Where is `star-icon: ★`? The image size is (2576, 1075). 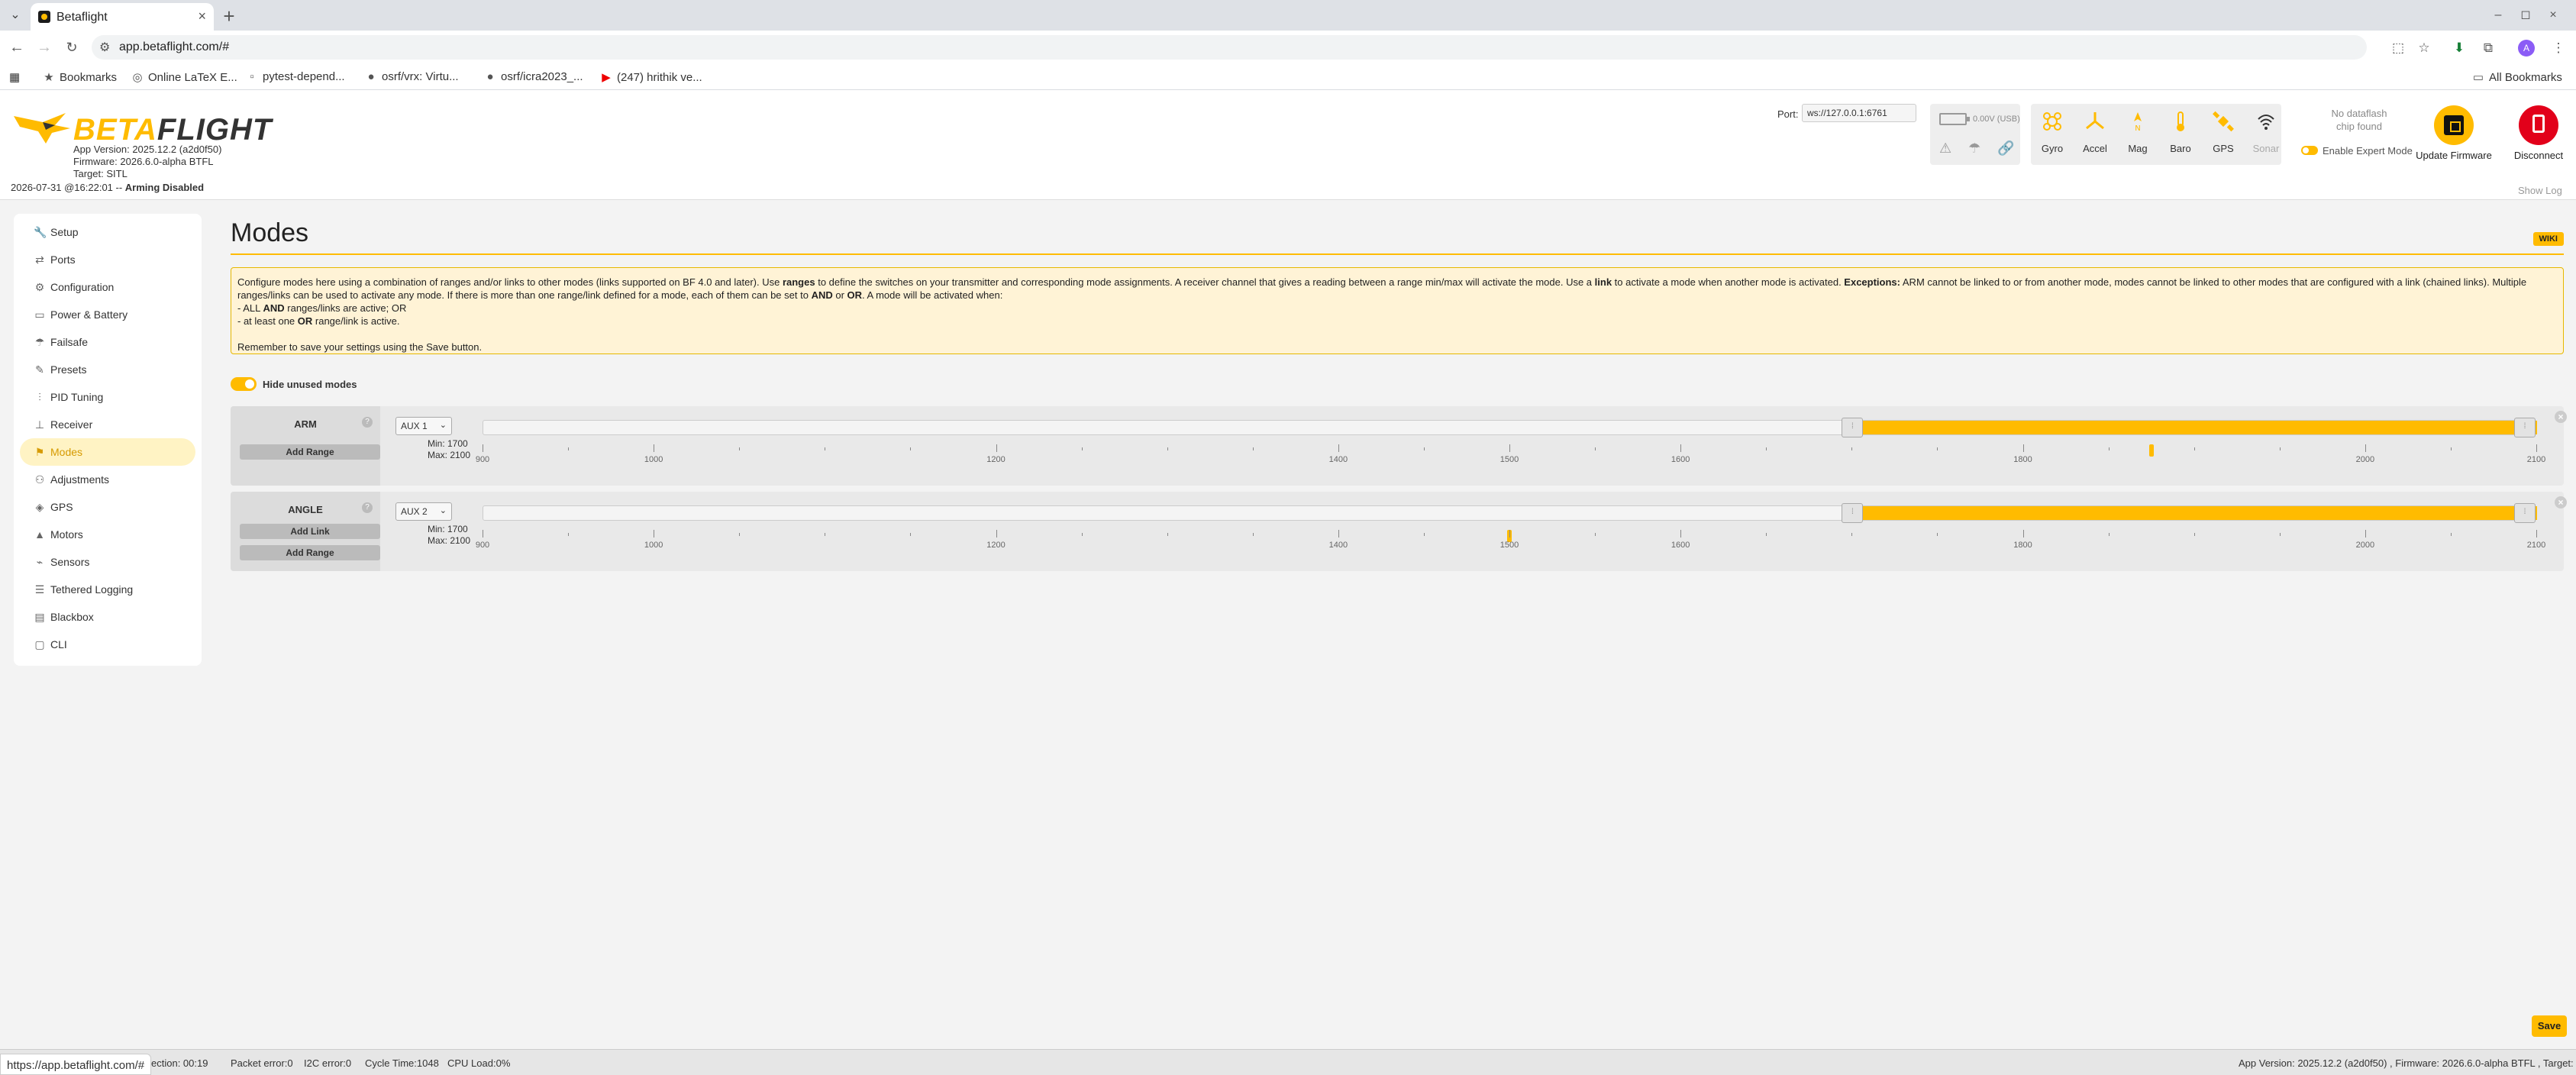 star-icon: ★ is located at coordinates (49, 77).